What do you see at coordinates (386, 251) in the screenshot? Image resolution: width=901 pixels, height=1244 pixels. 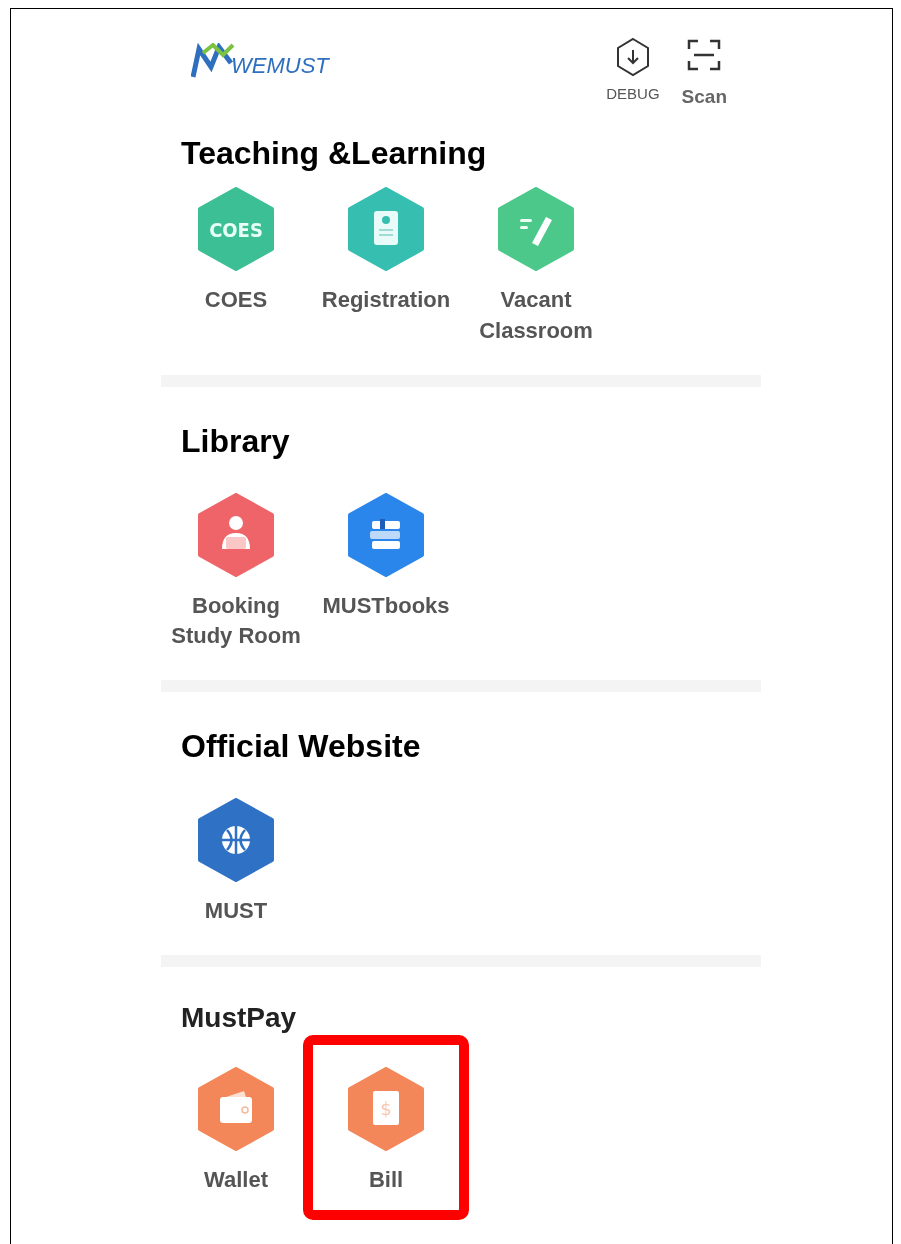 I see `app-tile: Registration` at bounding box center [386, 251].